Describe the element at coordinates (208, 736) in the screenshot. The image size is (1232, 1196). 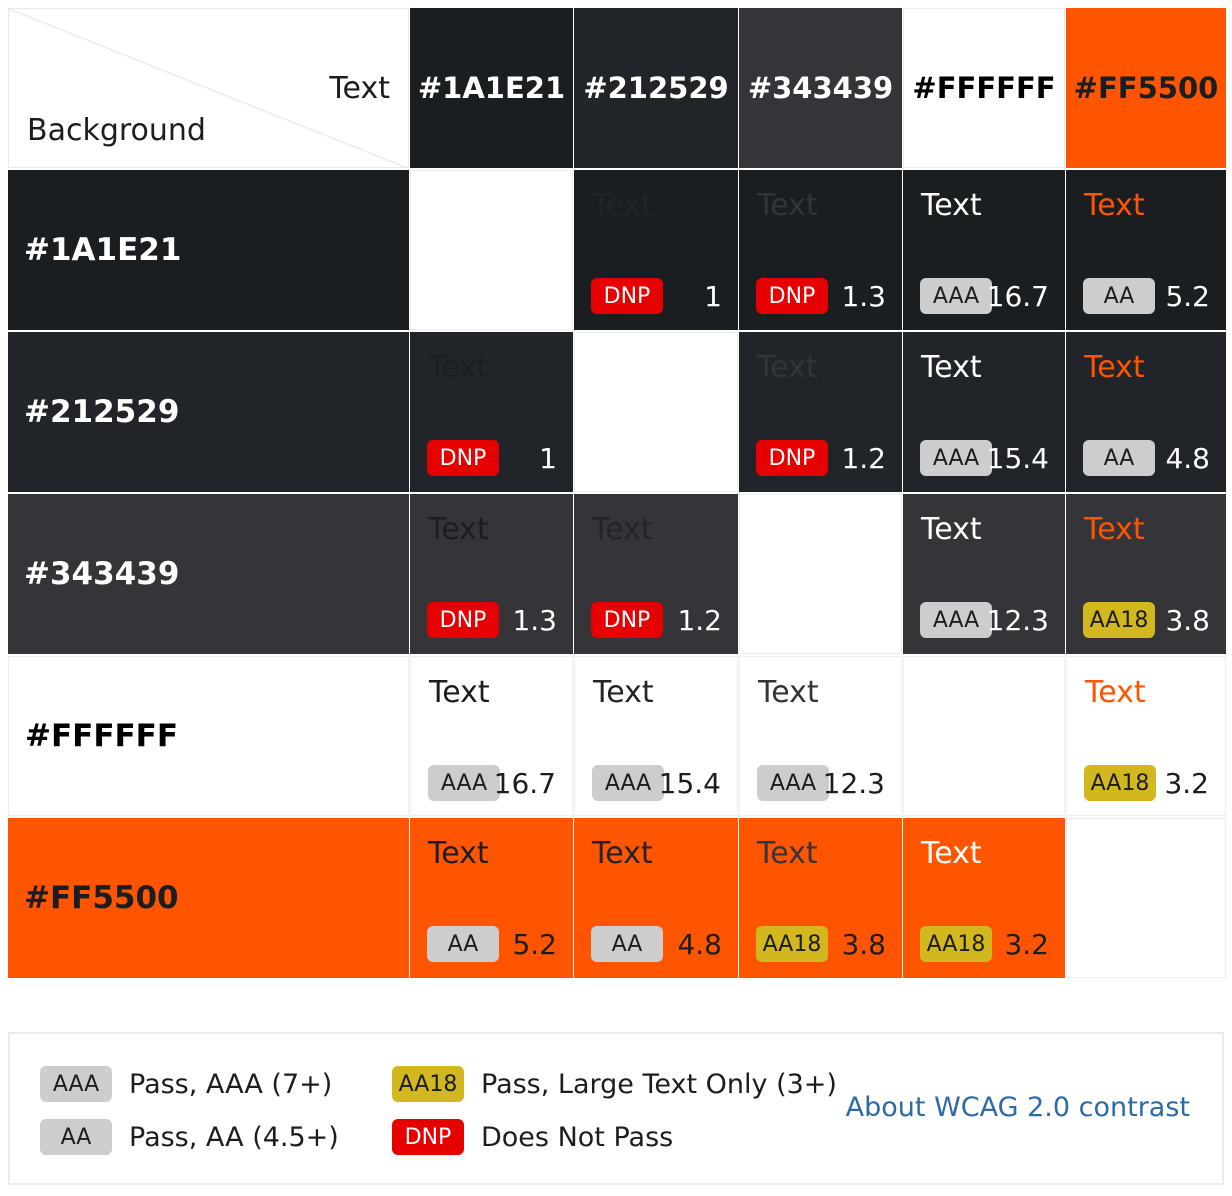
I see `row-header-4: #FFFFFF` at that location.